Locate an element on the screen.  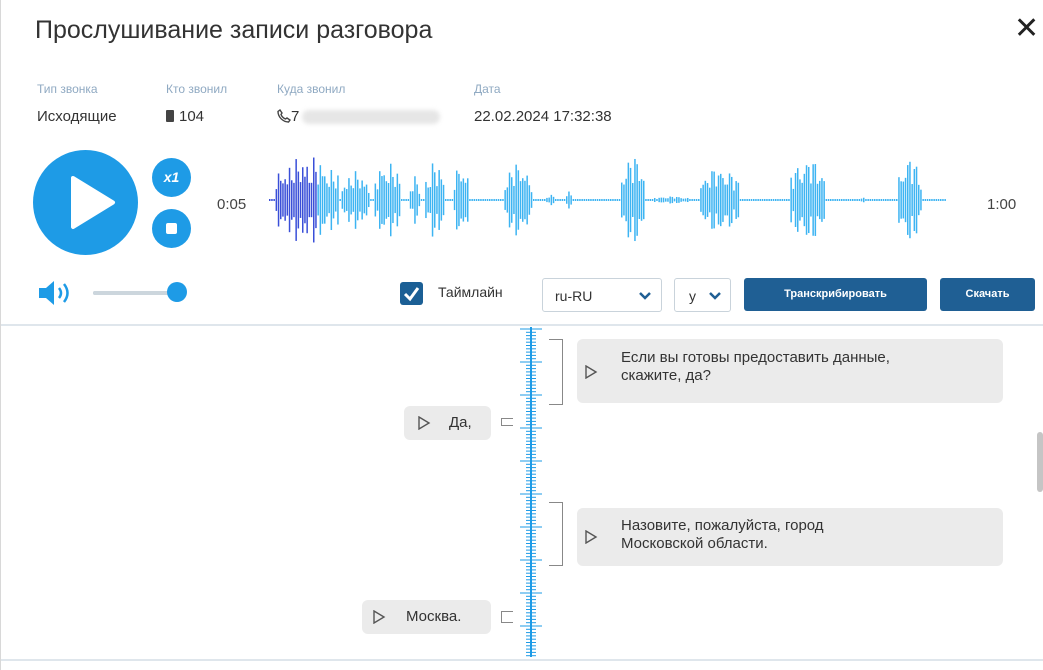
transcript-bubble-client: Да, is located at coordinates (447, 423).